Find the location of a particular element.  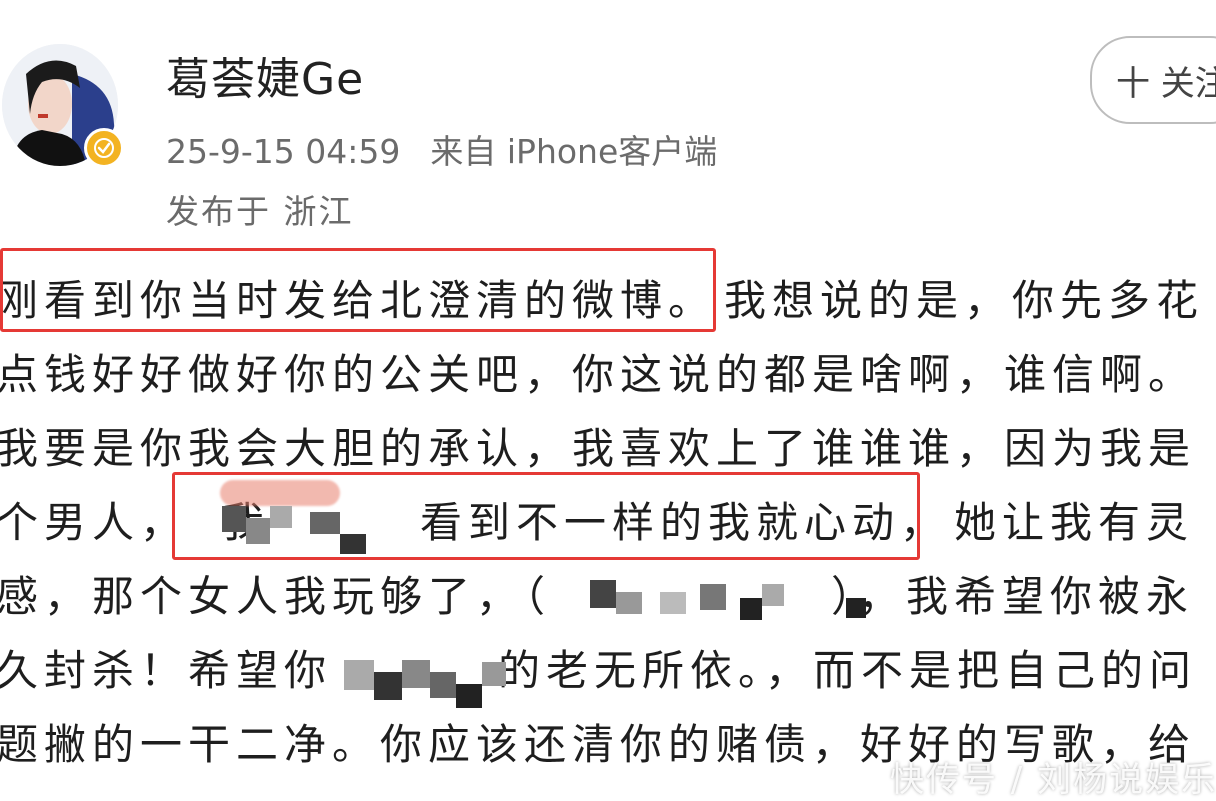

follow-button-label: 十 关注 is located at coordinates (1166, 83).